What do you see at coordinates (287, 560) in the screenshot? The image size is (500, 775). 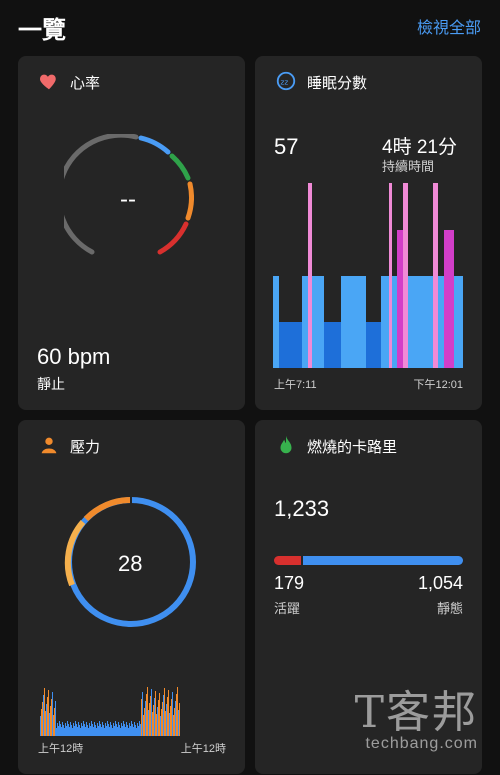 I see `calories-active-bar` at bounding box center [287, 560].